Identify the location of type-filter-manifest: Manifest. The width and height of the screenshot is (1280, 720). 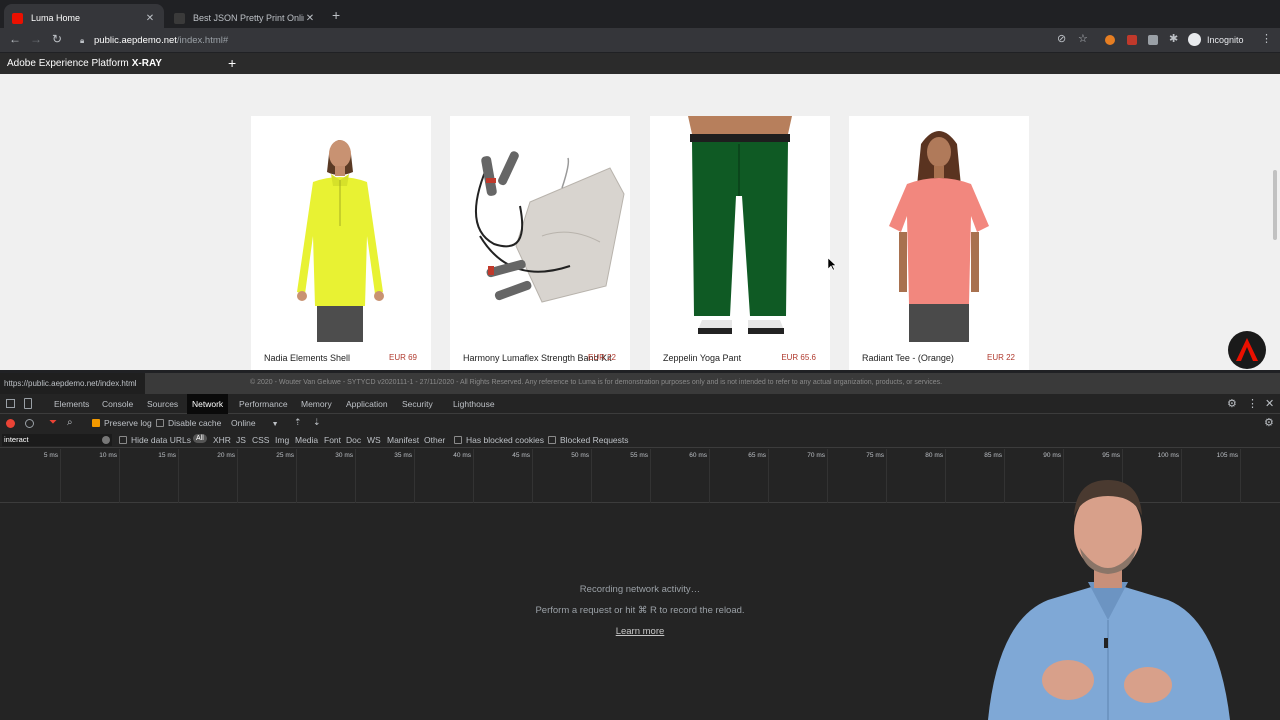
(403, 440).